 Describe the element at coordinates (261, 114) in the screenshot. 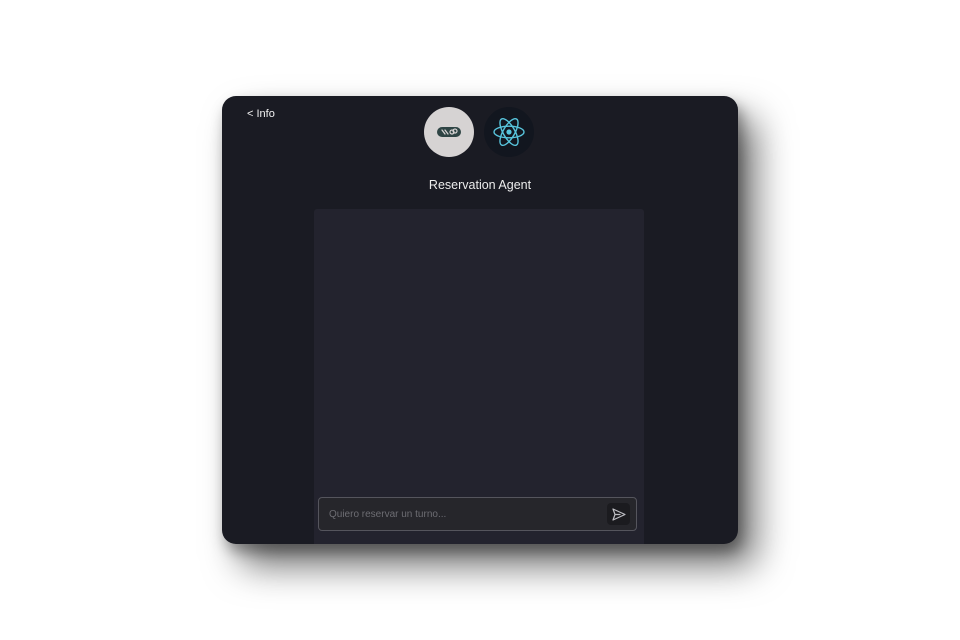

I see `back-info-link: < Info` at that location.